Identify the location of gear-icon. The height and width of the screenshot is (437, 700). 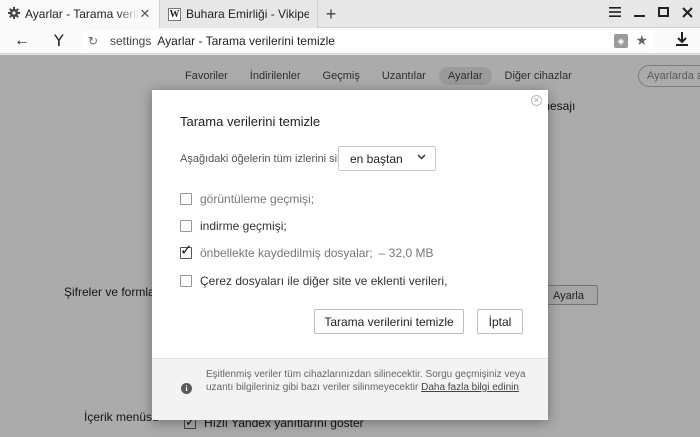
(14, 14).